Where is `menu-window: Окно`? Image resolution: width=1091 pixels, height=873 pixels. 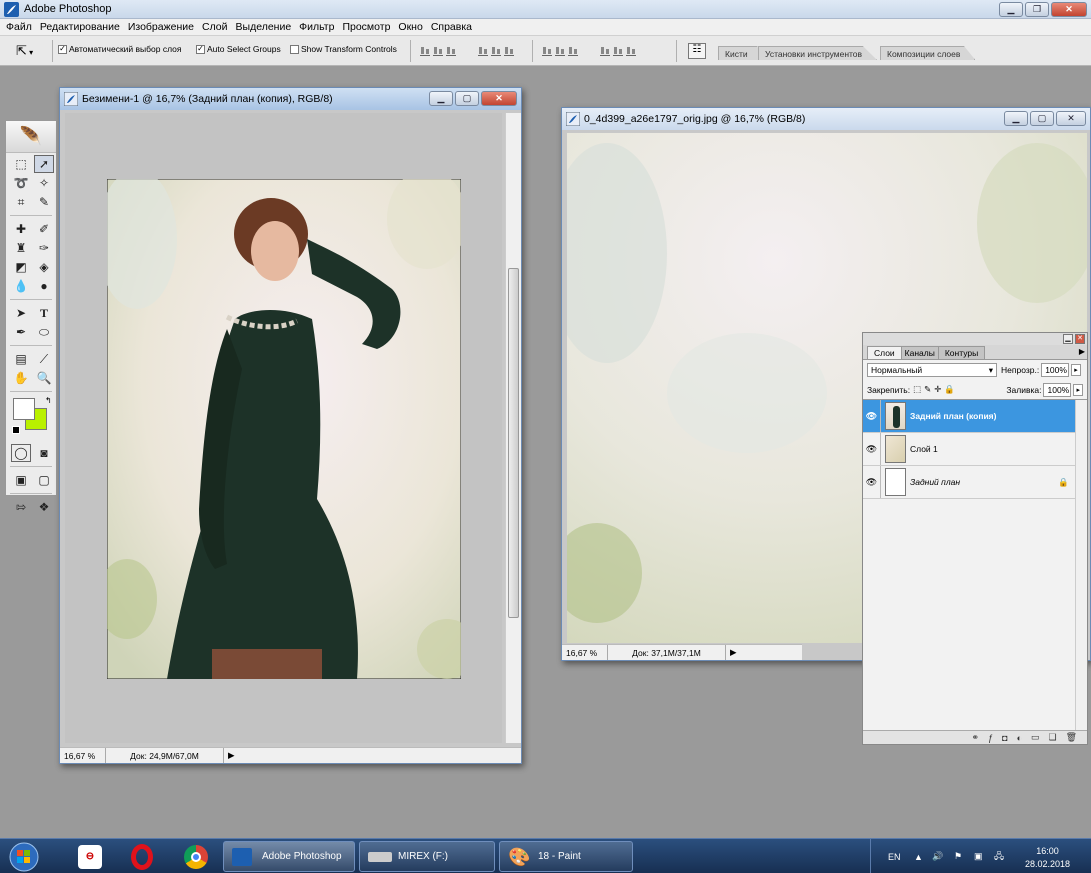 menu-window: Окно is located at coordinates (410, 27).